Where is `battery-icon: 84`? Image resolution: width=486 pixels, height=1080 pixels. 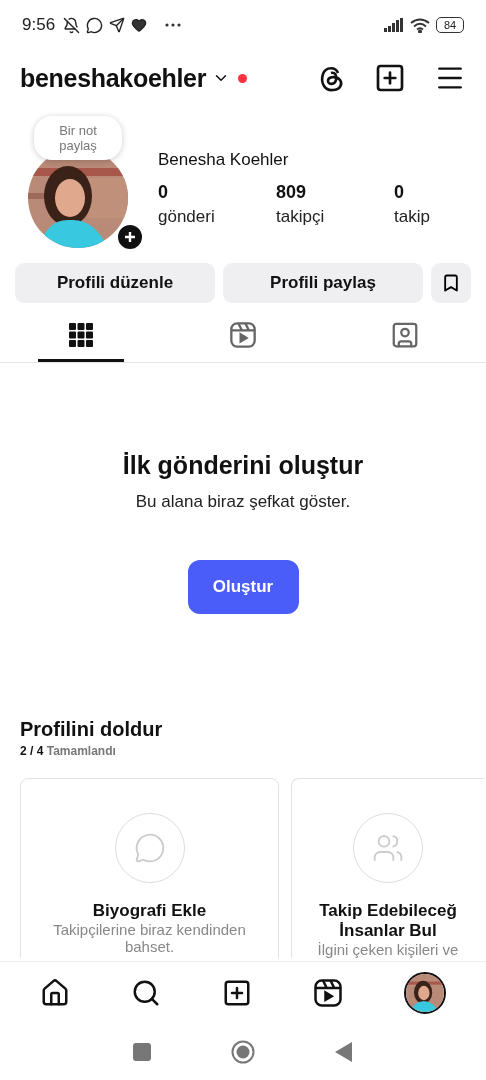 battery-icon: 84 is located at coordinates (450, 25).